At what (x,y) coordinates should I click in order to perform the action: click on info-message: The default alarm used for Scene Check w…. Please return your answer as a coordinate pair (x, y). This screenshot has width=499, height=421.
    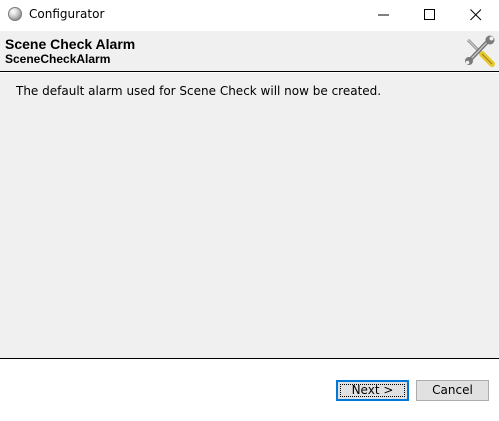
    Looking at the image, I should click on (199, 91).